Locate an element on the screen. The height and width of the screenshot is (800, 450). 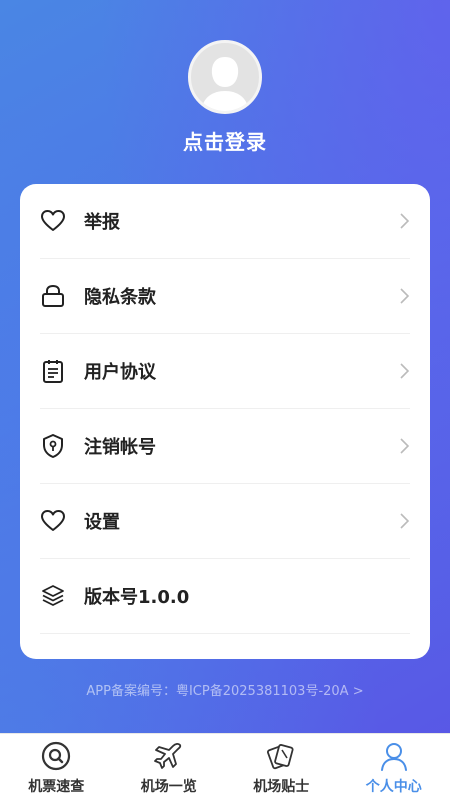
beian-link: APP备案编号：粤ICP备2025381103号-20A > is located at coordinates (225, 689).